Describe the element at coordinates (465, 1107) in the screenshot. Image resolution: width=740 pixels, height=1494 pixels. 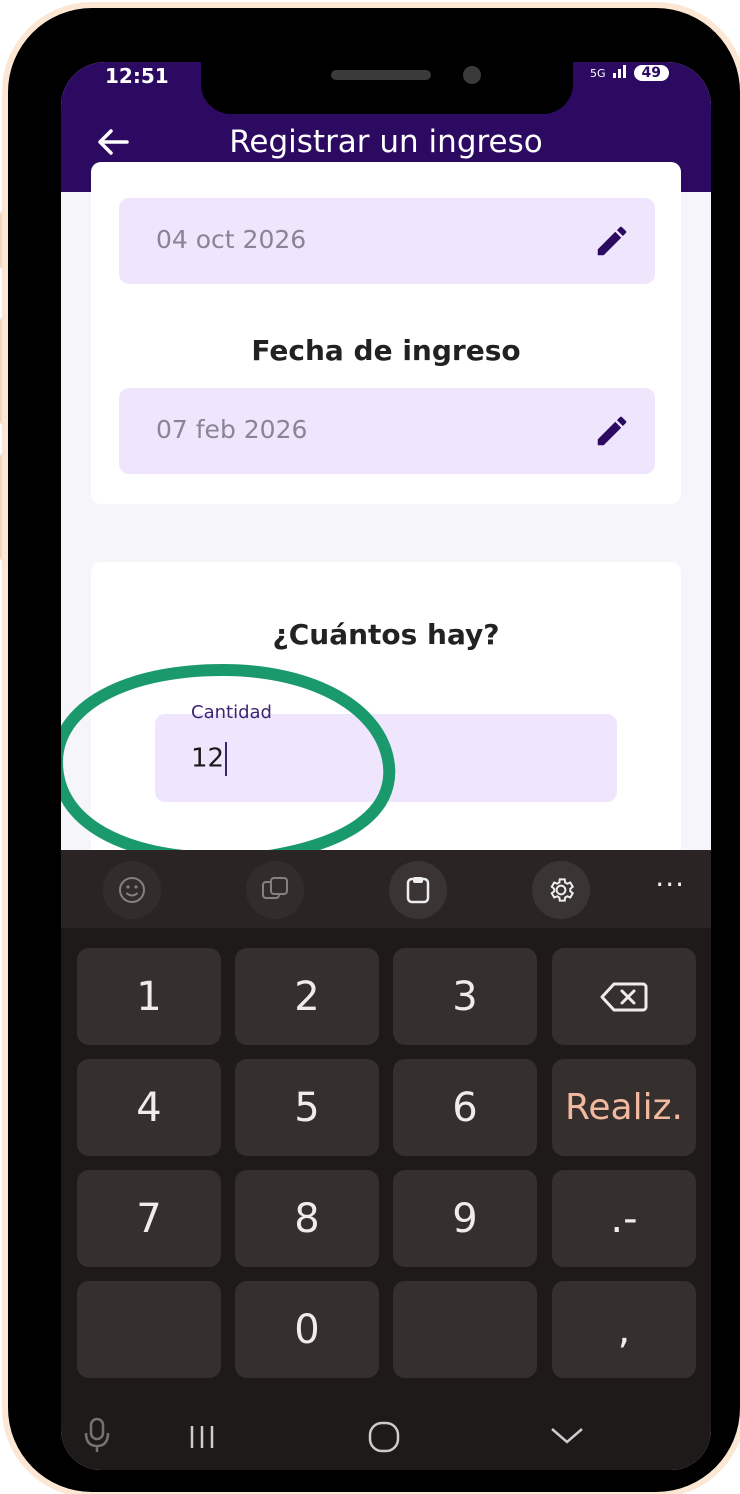
I see `key-6: 6` at that location.